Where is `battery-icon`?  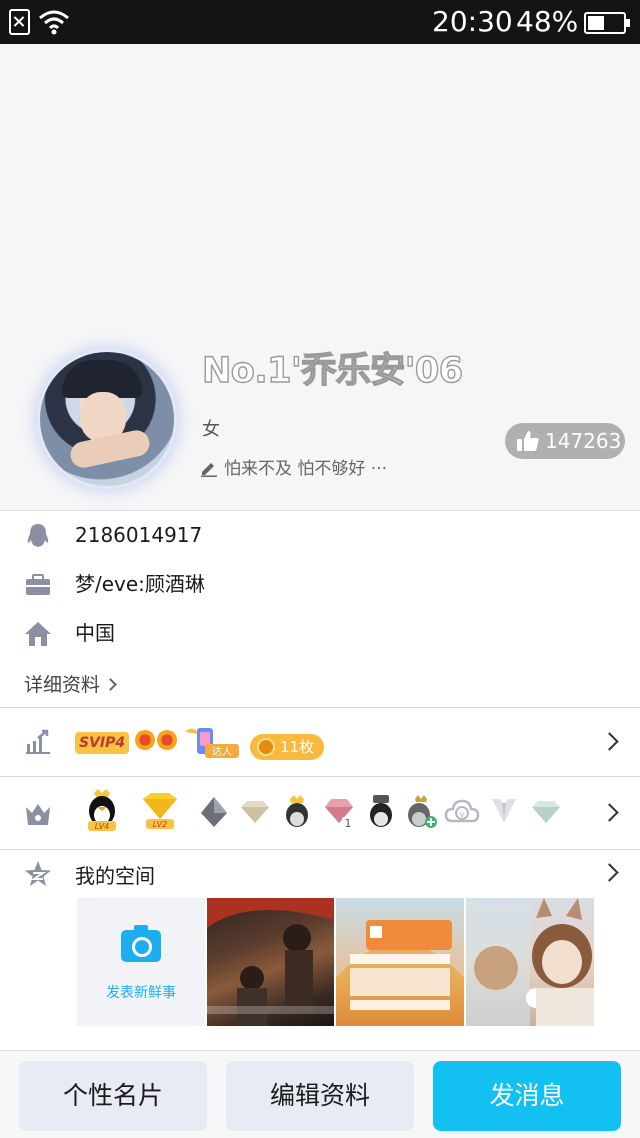
battery-icon is located at coordinates (607, 23).